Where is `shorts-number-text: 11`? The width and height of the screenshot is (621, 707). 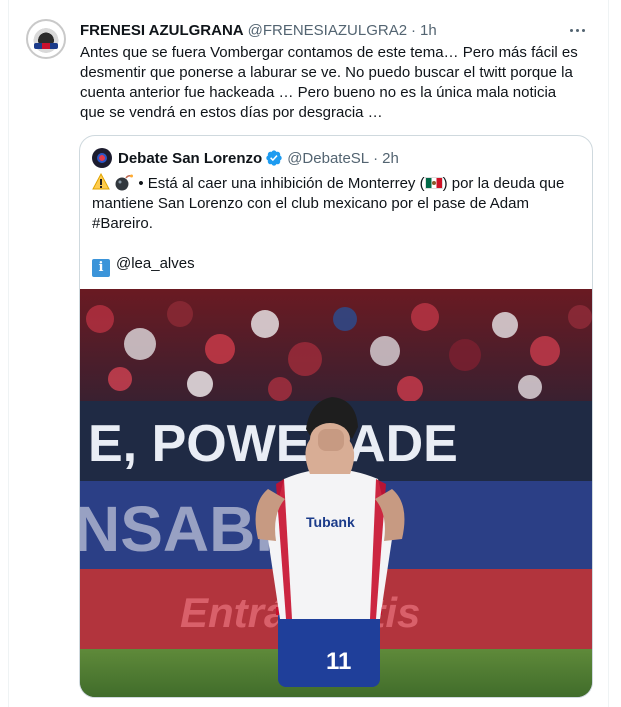 shorts-number-text: 11 is located at coordinates (338, 661).